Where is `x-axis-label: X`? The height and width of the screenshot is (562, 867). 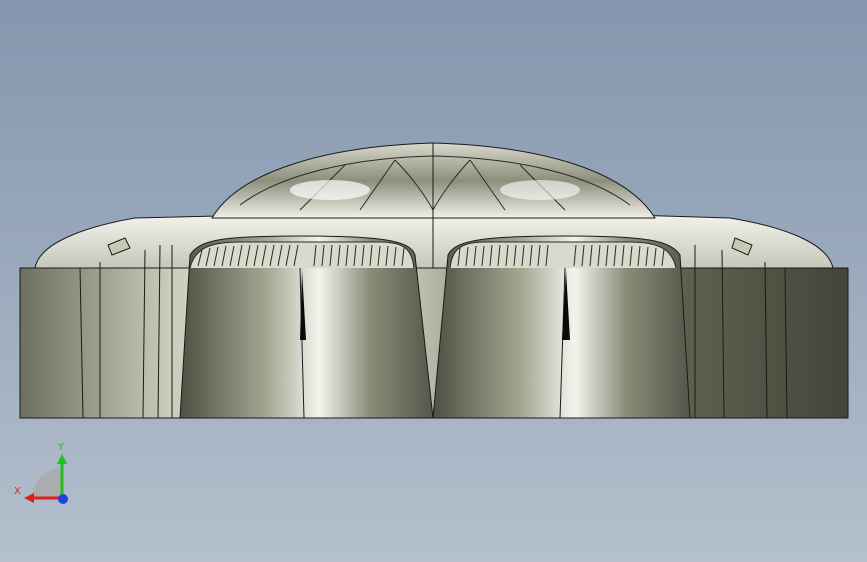 x-axis-label: X is located at coordinates (17, 491).